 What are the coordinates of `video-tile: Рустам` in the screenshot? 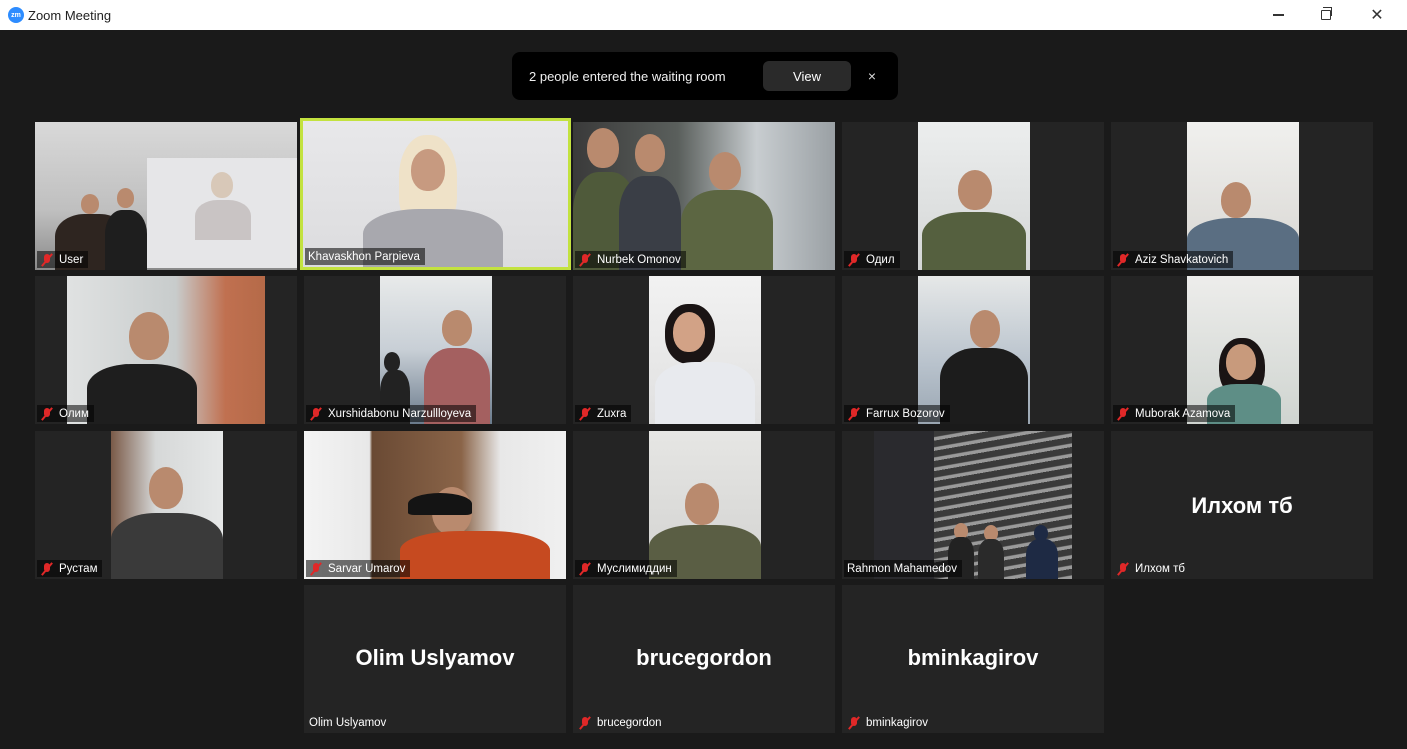 It's located at (166, 505).